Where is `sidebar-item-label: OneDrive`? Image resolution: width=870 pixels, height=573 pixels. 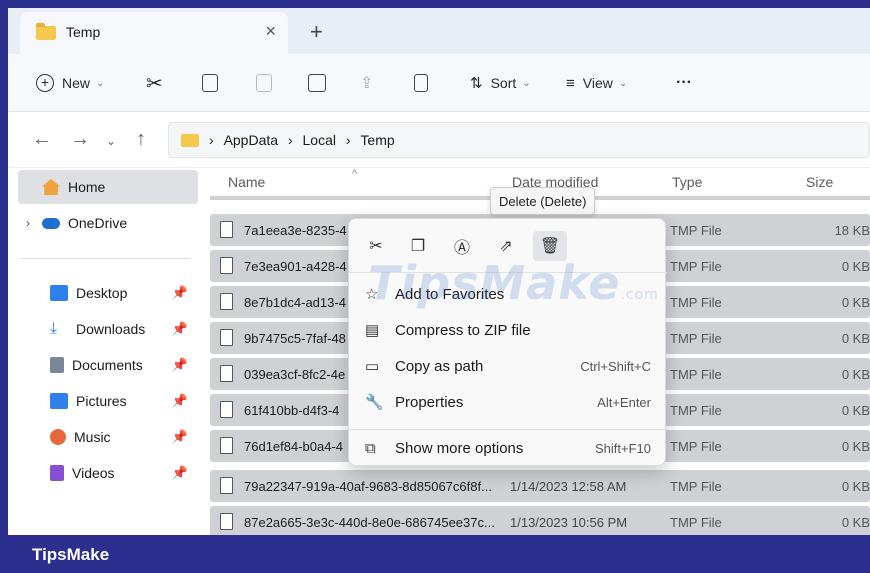
sidebar-item-label: OneDrive is located at coordinates (98, 223).